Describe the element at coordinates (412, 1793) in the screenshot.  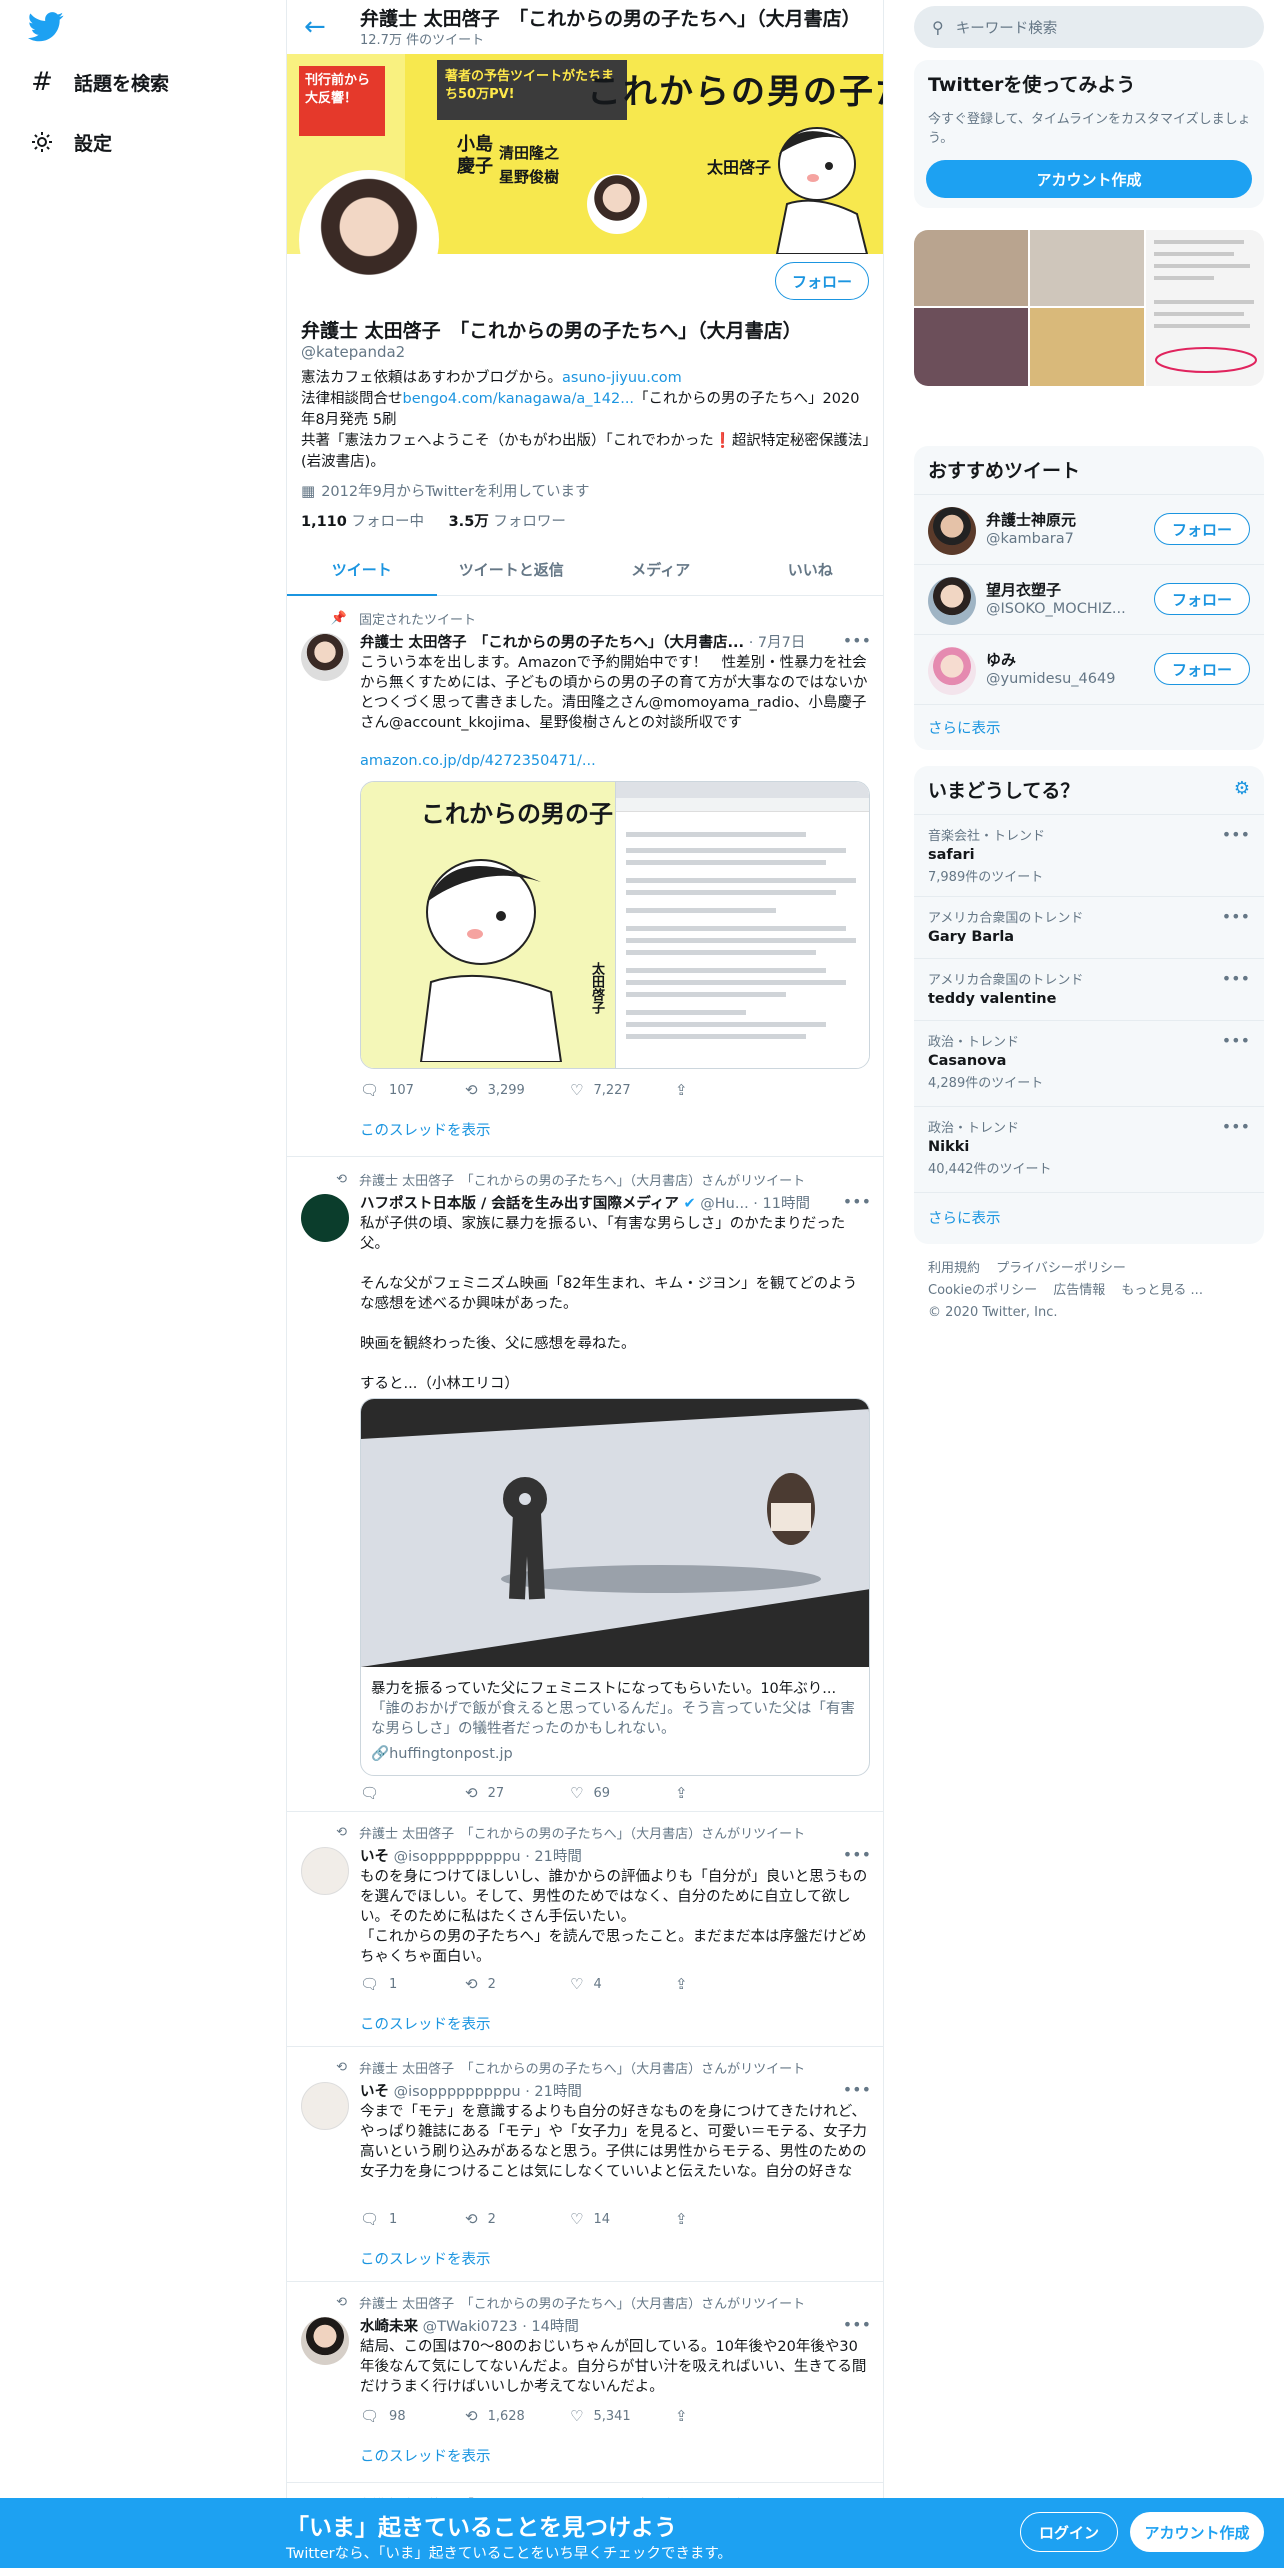
I see `reply-button: 🗨` at that location.